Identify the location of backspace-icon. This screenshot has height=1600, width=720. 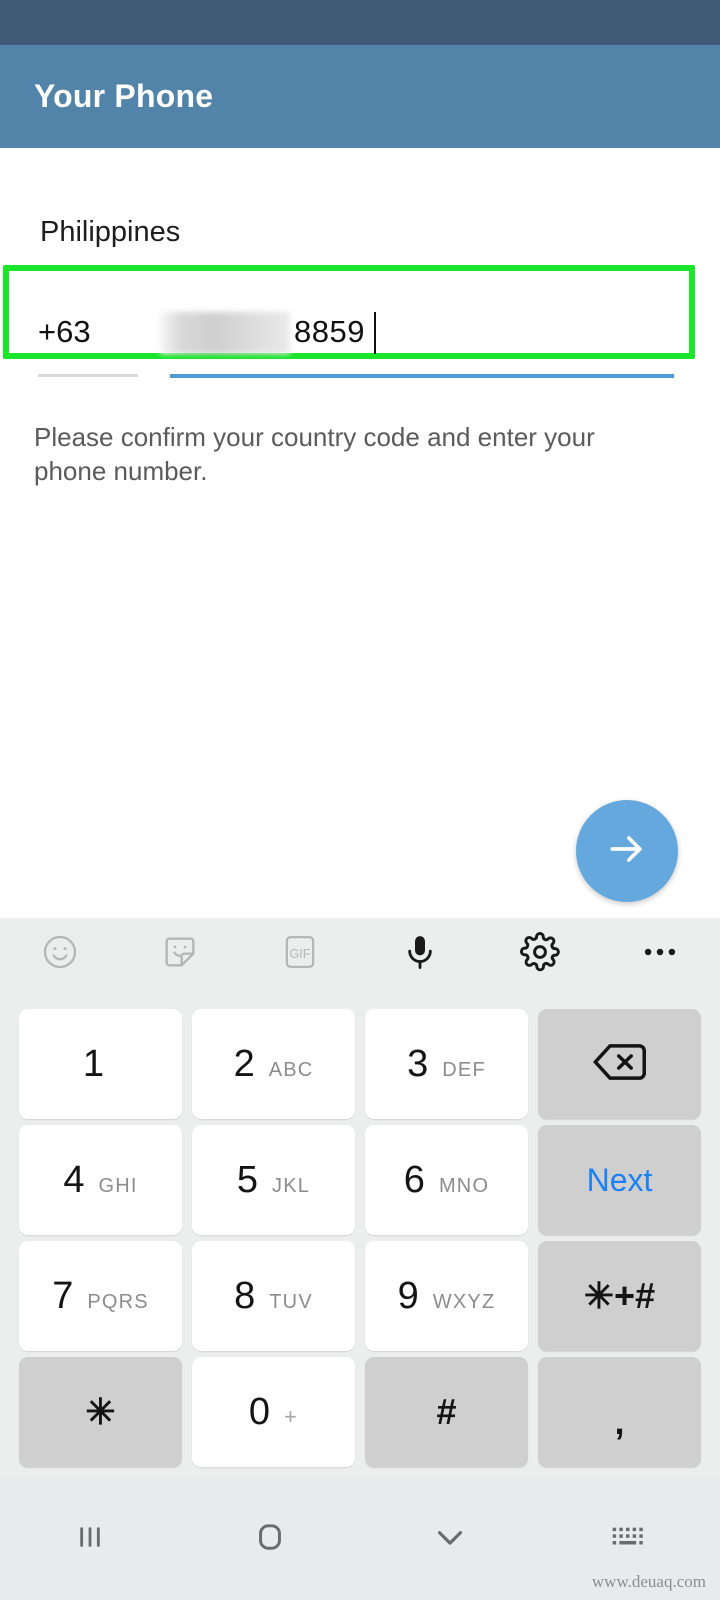
(620, 1064).